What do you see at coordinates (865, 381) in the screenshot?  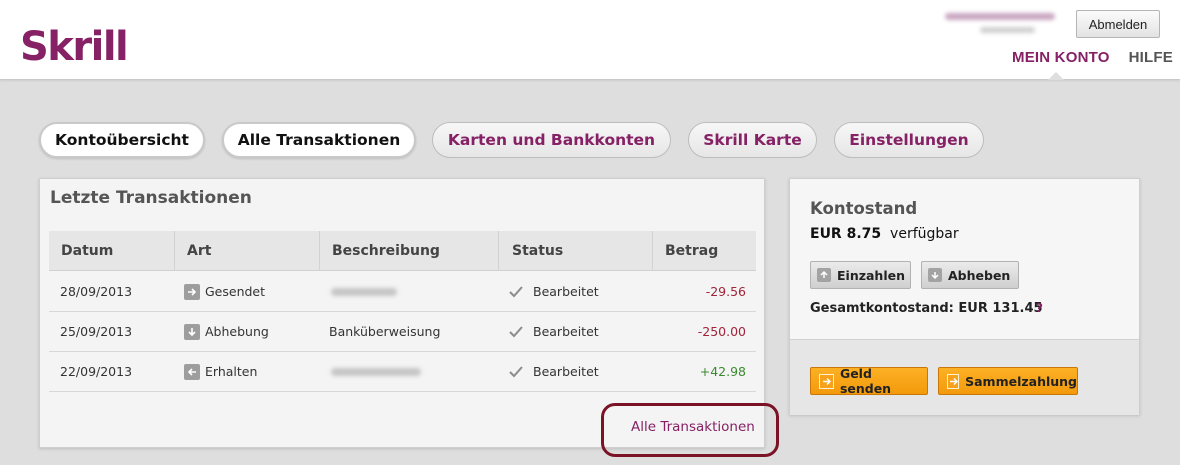 I see `send-money-label: Geld senden` at bounding box center [865, 381].